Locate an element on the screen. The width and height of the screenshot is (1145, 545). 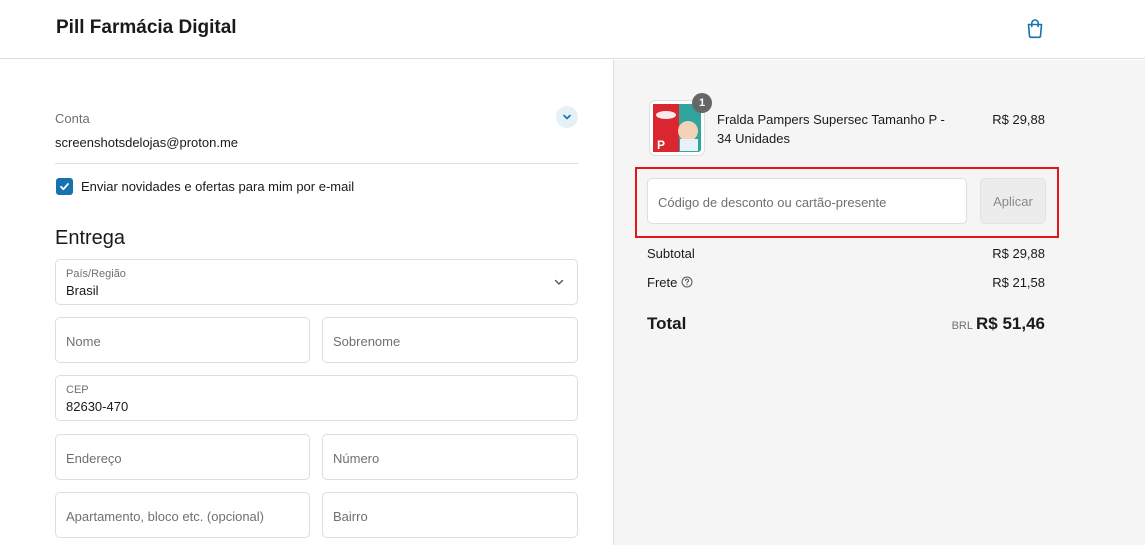
subtotal-value: R$ 29,88 is located at coordinates (1018, 253).